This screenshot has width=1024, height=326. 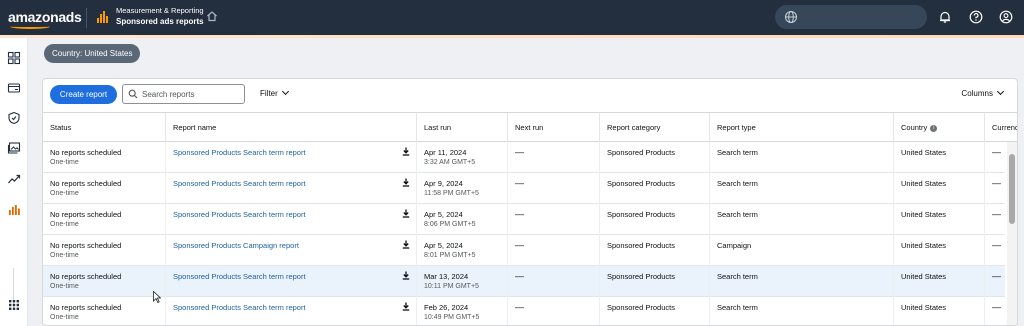 I want to click on apps-grid-icon, so click(x=14, y=305).